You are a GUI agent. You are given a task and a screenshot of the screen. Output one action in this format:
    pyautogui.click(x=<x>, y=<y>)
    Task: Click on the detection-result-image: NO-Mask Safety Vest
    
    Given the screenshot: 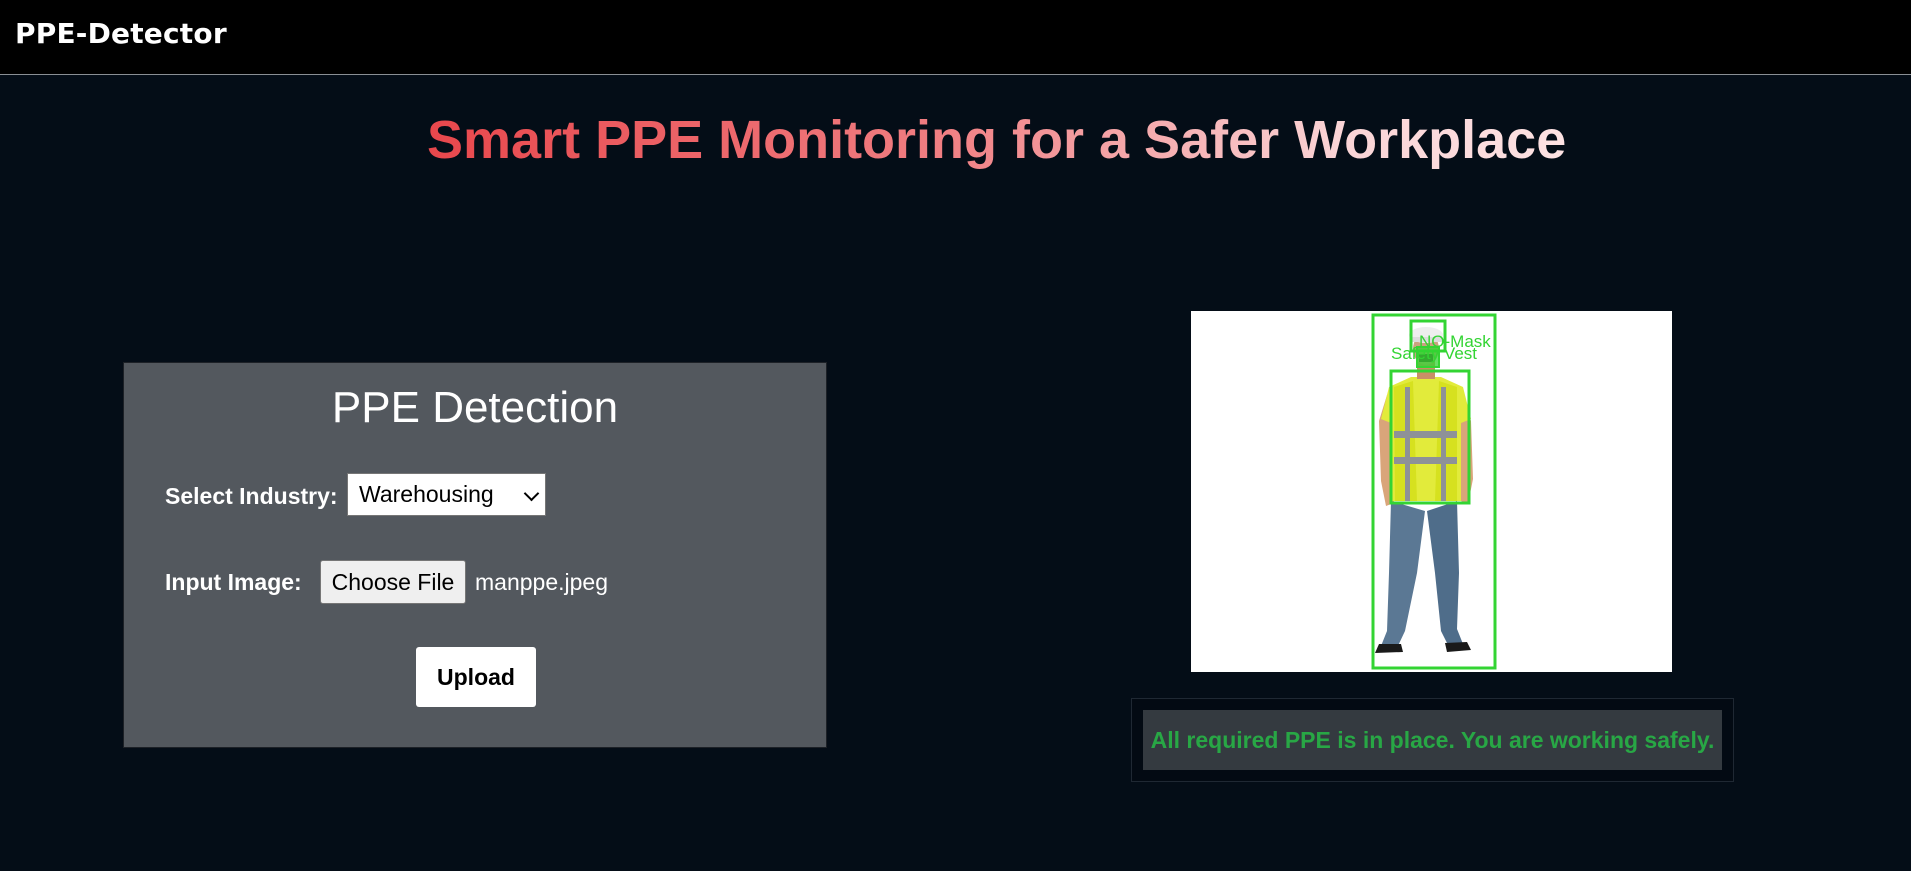 What is the action you would take?
    pyautogui.click(x=1431, y=491)
    